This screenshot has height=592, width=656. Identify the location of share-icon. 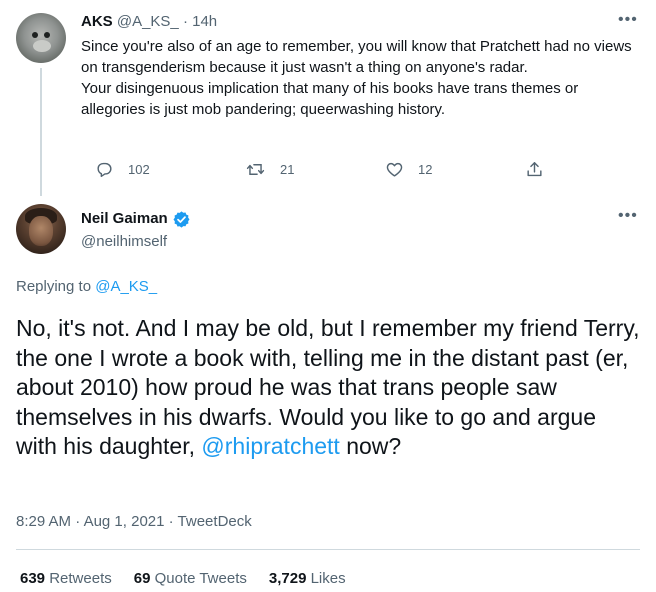
(534, 168).